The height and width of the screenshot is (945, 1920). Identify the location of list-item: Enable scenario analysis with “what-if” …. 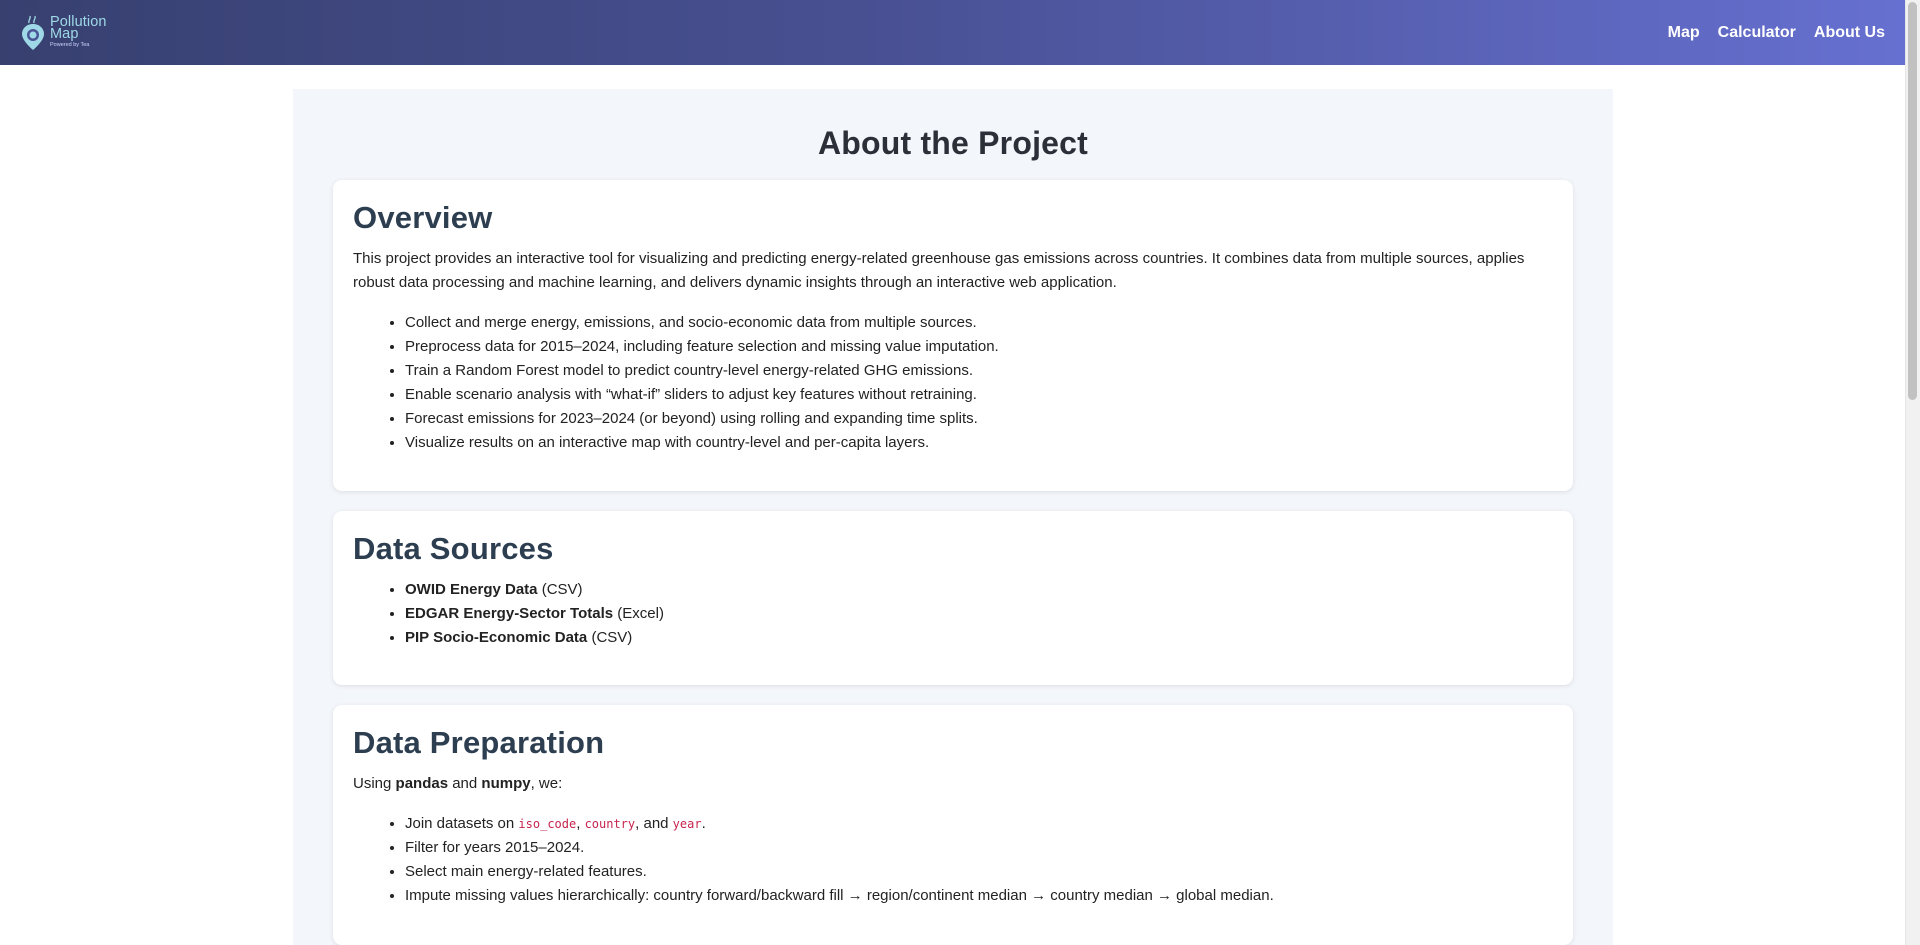
(979, 395).